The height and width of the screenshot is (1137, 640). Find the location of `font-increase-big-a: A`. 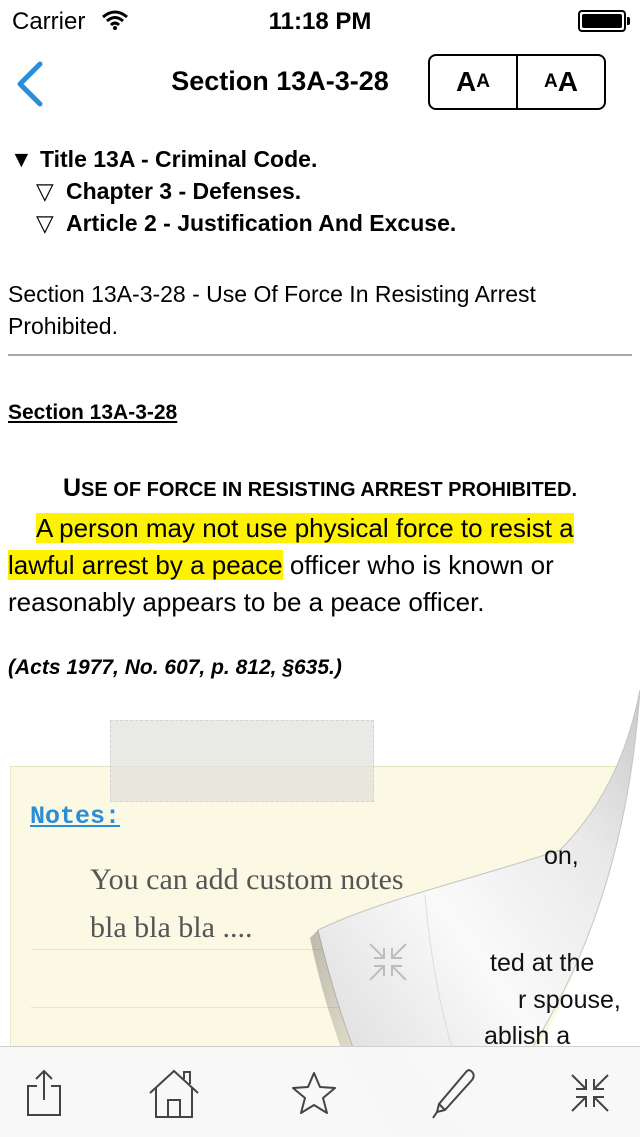

font-increase-big-a: A is located at coordinates (567, 81).